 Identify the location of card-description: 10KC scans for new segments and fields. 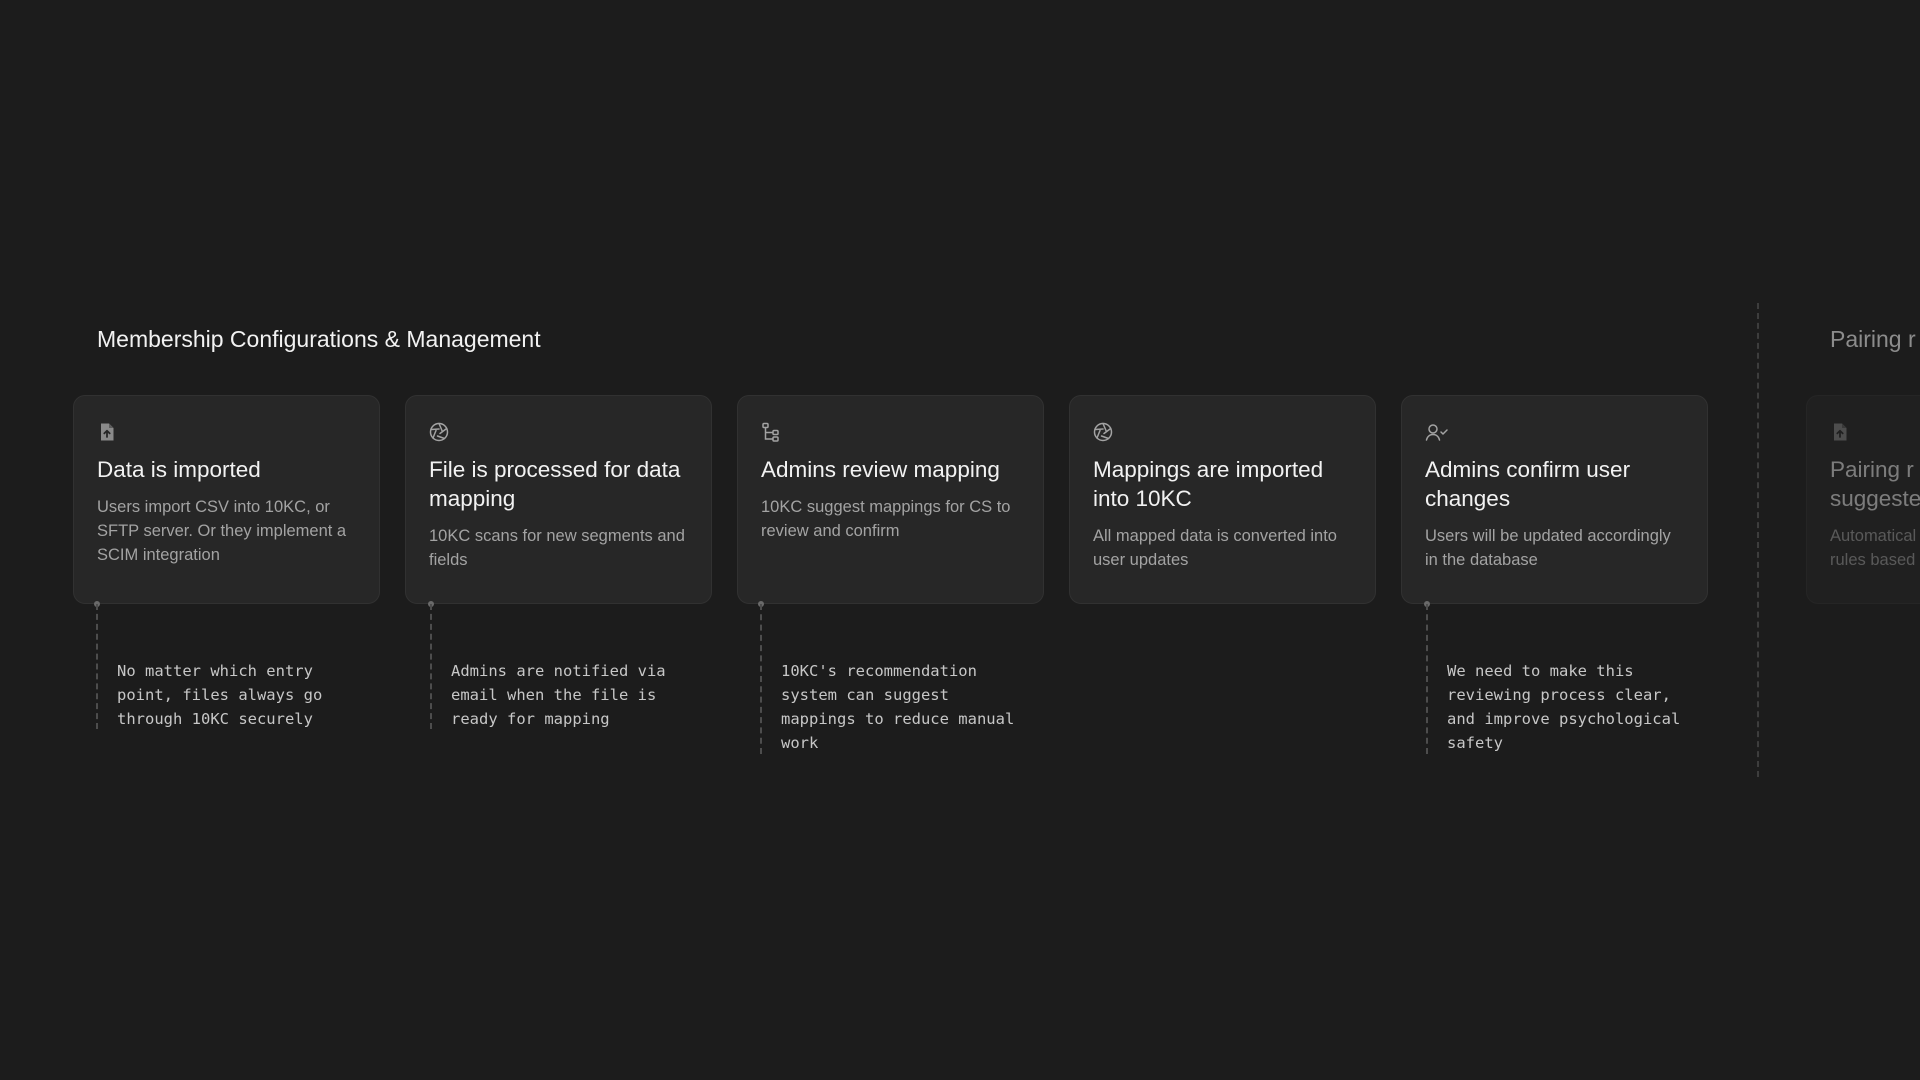
(557, 548).